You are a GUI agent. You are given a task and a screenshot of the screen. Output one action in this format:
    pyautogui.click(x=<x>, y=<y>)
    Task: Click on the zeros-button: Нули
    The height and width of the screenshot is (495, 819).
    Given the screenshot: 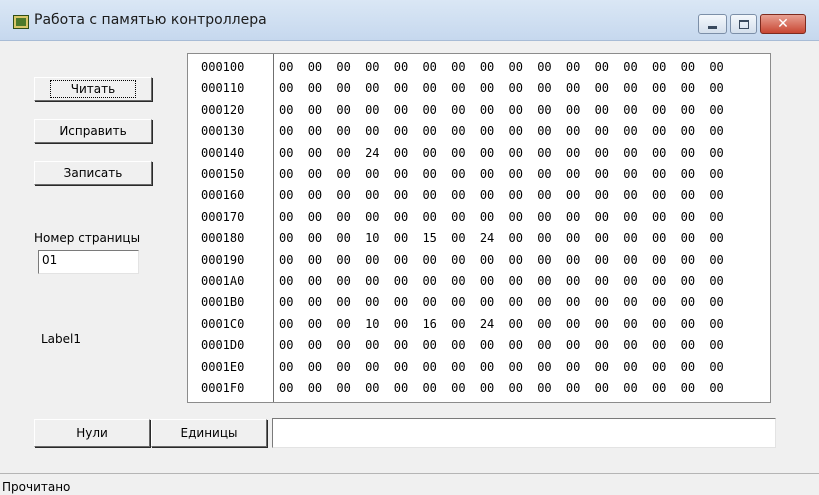 What is the action you would take?
    pyautogui.click(x=92, y=433)
    